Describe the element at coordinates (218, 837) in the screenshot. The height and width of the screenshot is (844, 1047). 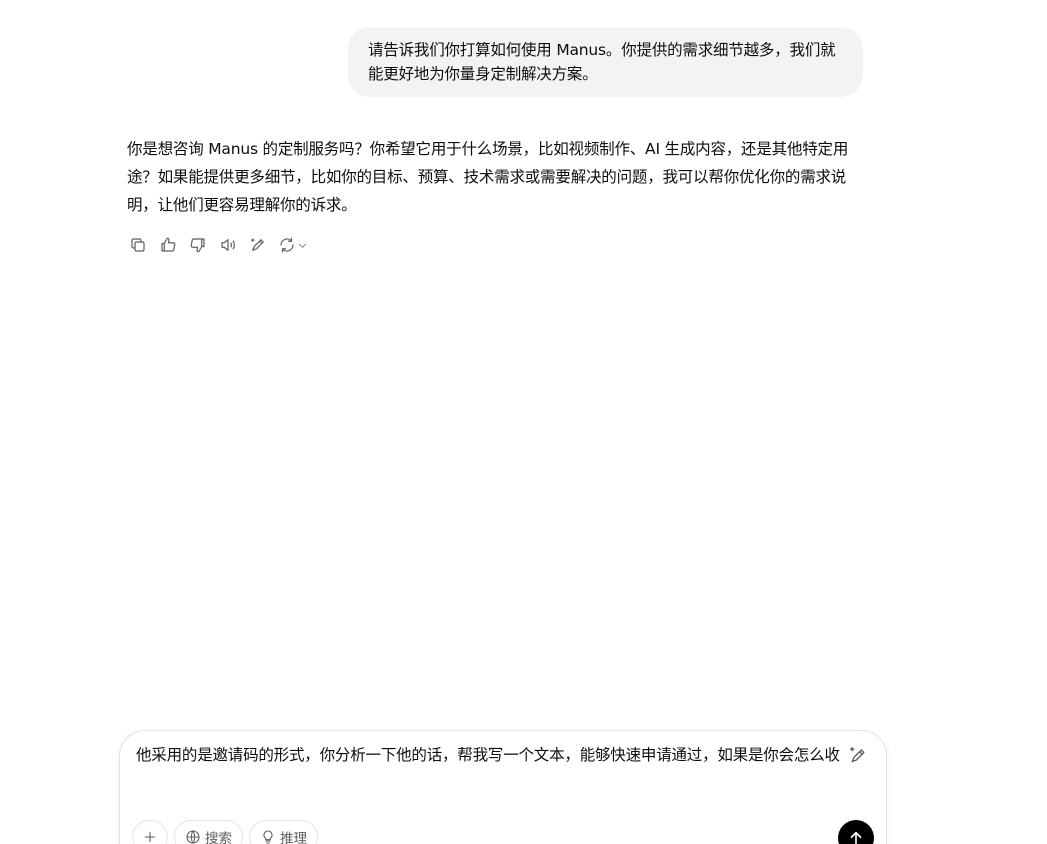
I see `search-label: 搜索` at that location.